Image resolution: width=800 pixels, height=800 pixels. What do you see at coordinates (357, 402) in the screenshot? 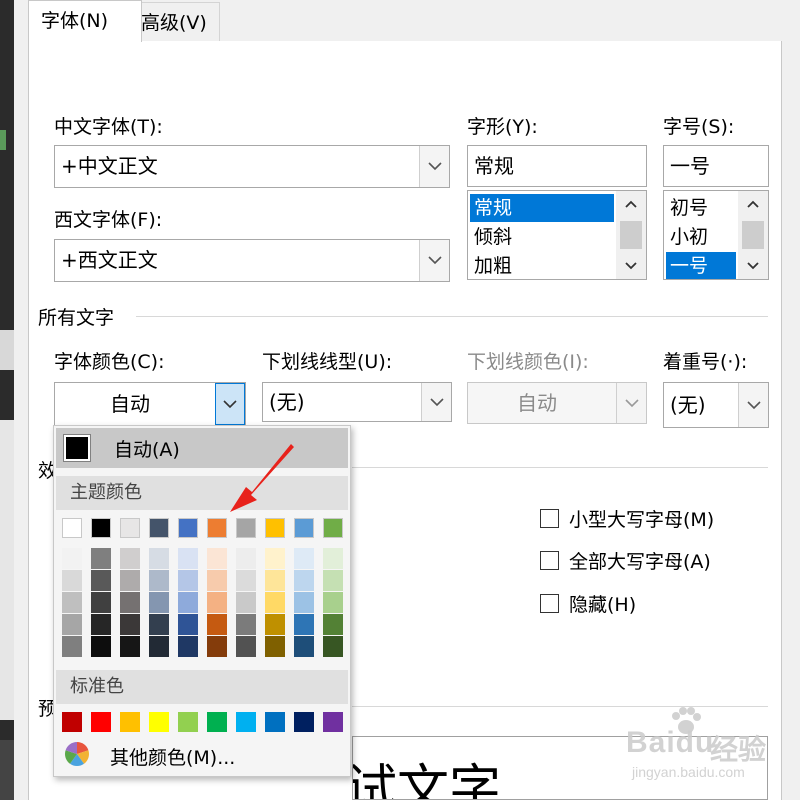
I see `underline-style-combo: (无)` at bounding box center [357, 402].